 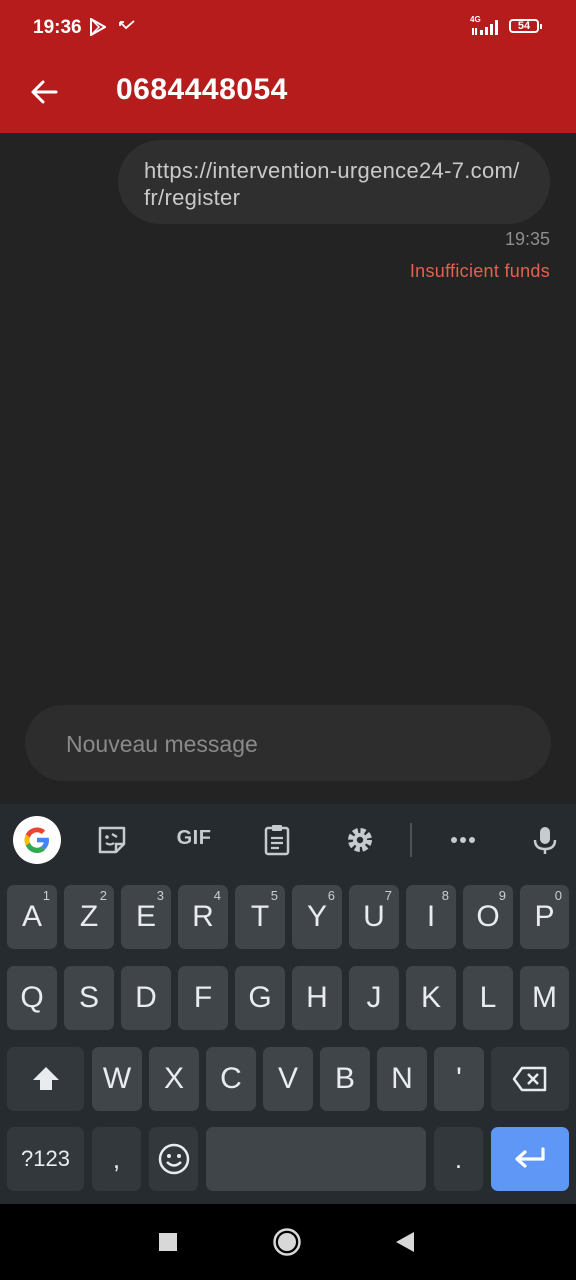 I want to click on key-n: N, so click(x=402, y=1079).